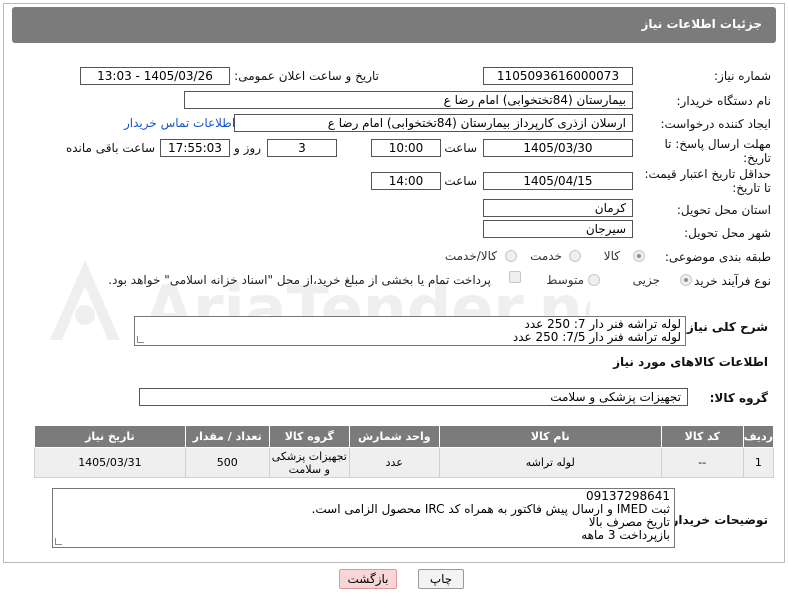 The image size is (788, 606). I want to click on category-option-goods: کالا, so click(611, 256).